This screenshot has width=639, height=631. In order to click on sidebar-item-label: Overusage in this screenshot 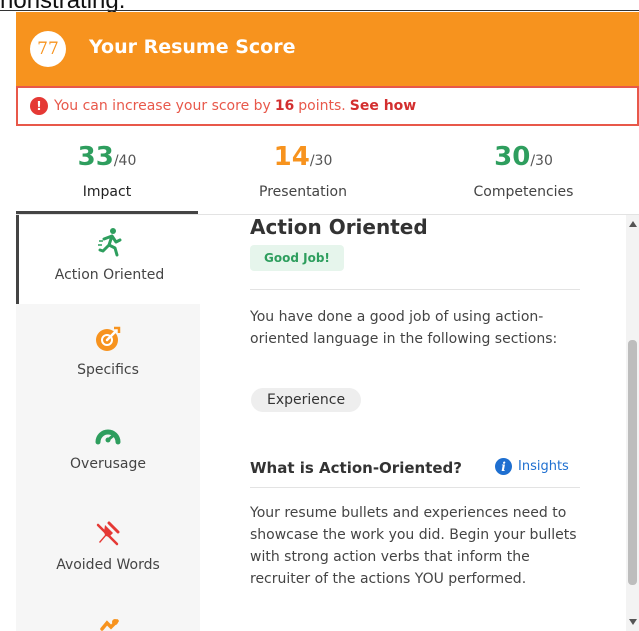, I will do `click(108, 464)`.